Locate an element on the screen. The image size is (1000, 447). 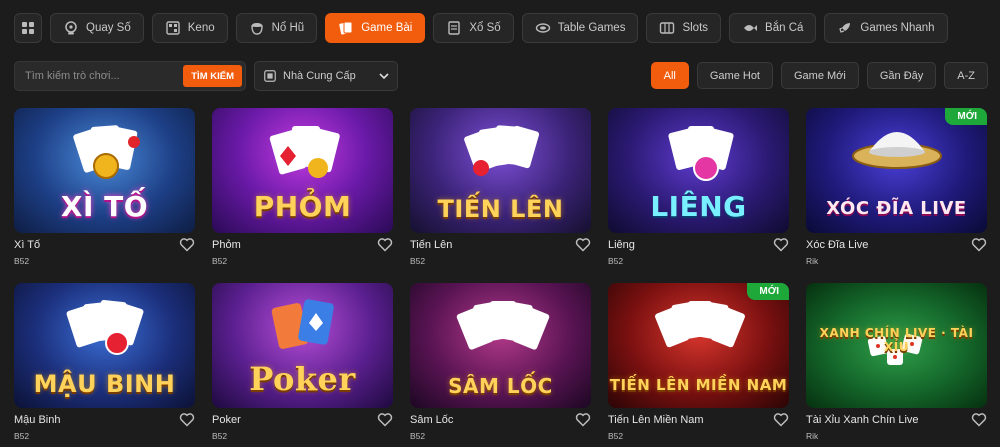
tab-no-hu: Nổ Hũ is located at coordinates (276, 28).